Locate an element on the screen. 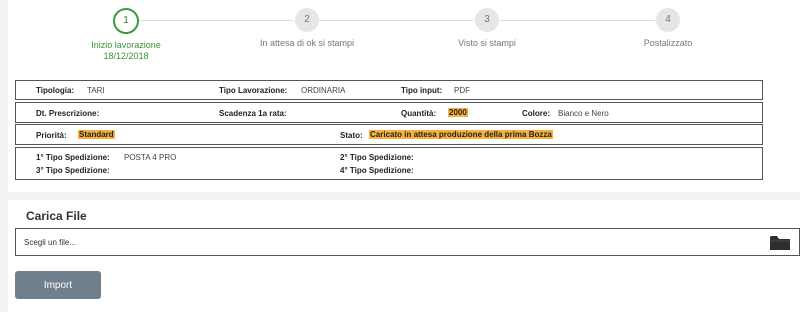 Image resolution: width=800 pixels, height=312 pixels. step-in-attesa-ok: 2 In attesa di ok si stampi is located at coordinates (307, 28).